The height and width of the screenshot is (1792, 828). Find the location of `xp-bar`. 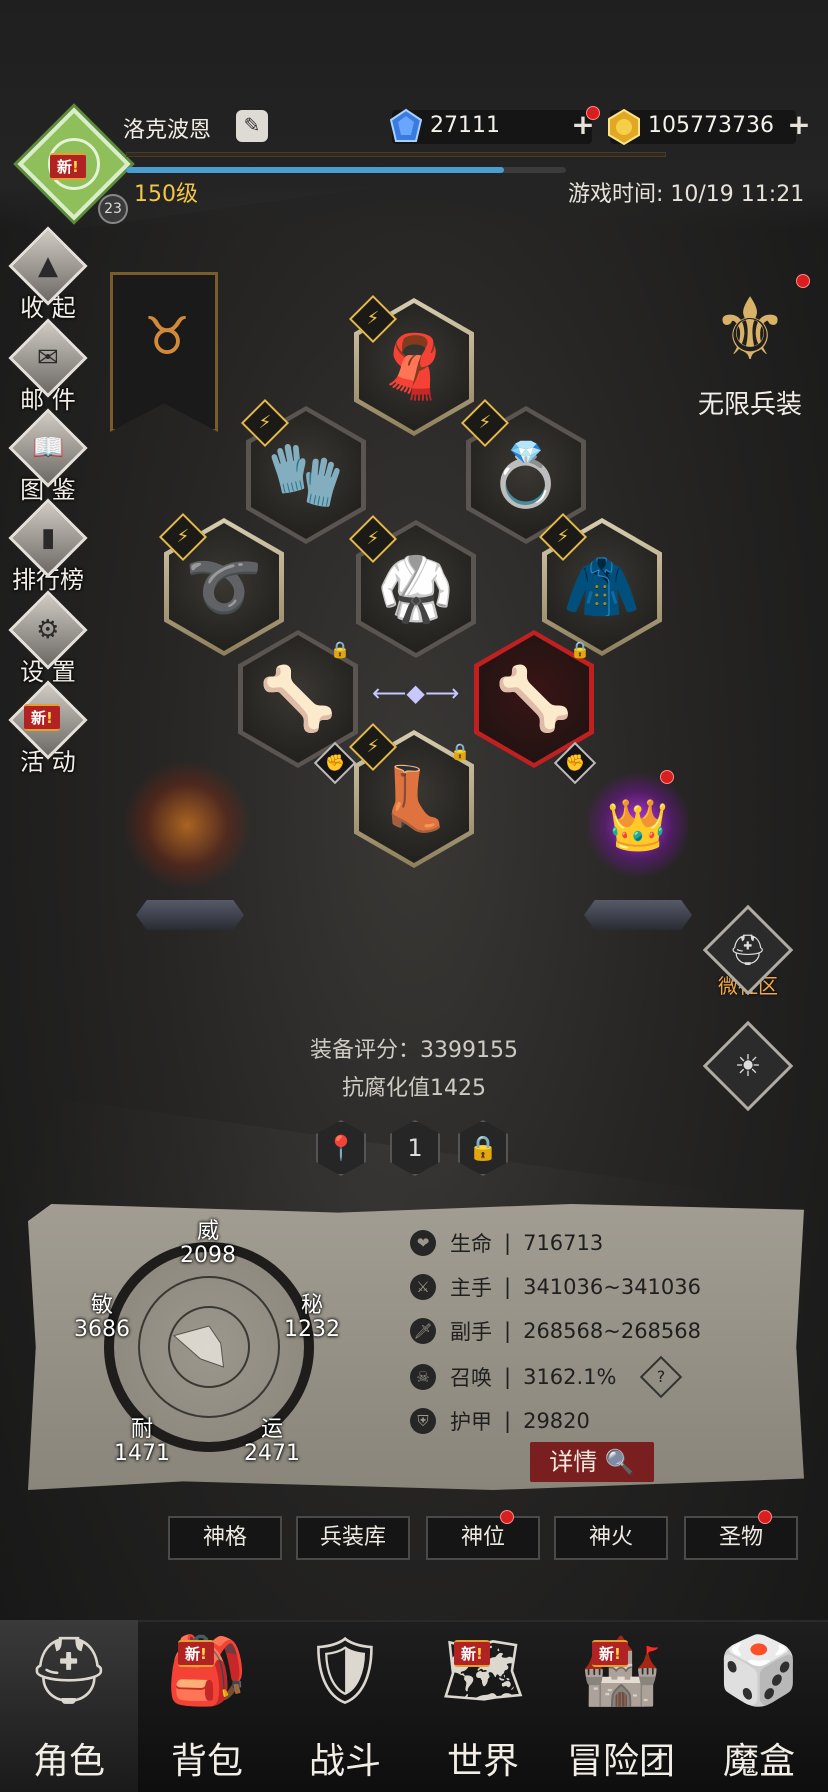

xp-bar is located at coordinates (346, 170).